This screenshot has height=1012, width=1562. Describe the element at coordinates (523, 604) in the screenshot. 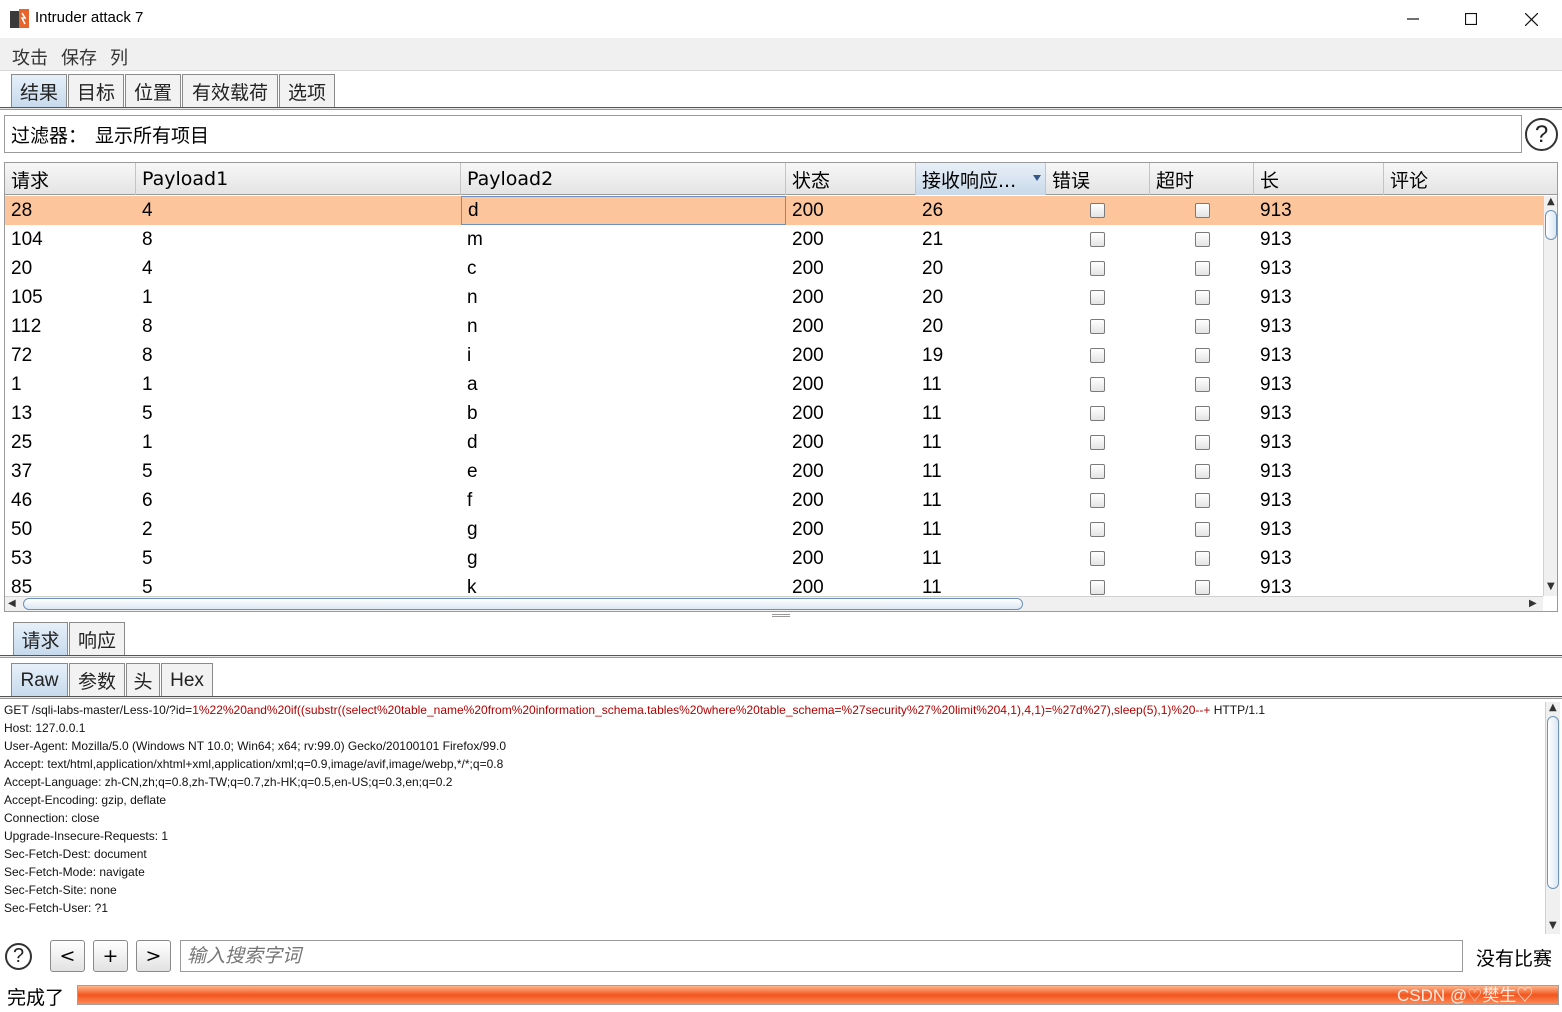

I see `table-horizontal-scroll-thumb` at that location.